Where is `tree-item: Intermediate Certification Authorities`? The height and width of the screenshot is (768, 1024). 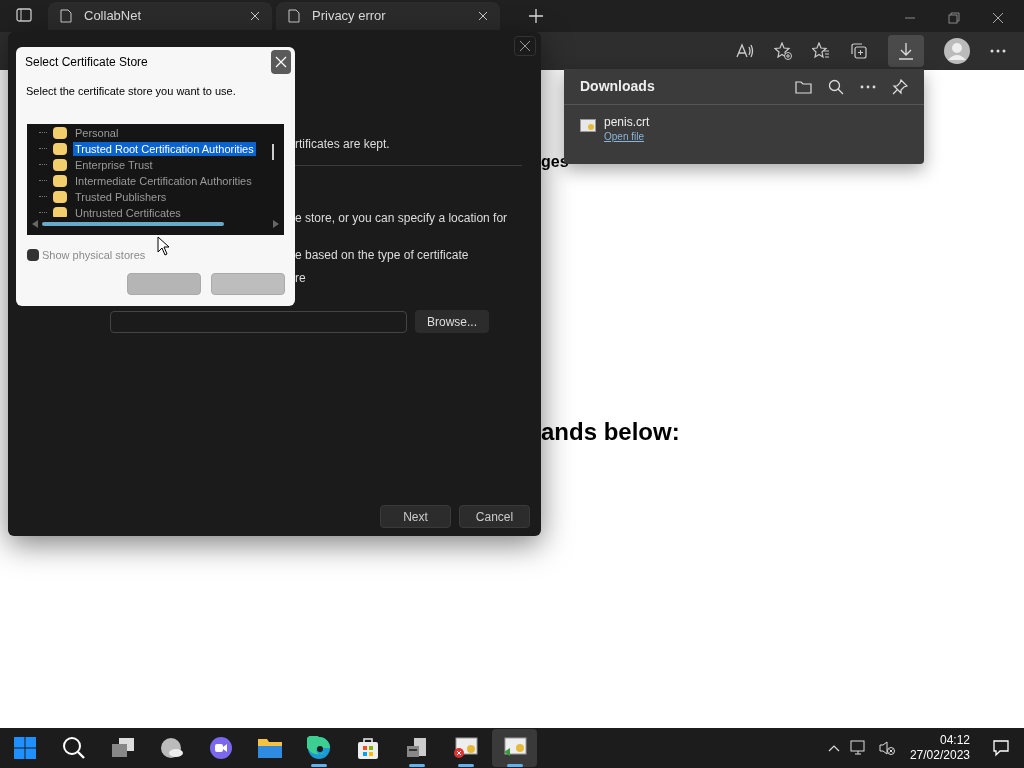
tree-item: Intermediate Certification Authorities is located at coordinates (163, 180).